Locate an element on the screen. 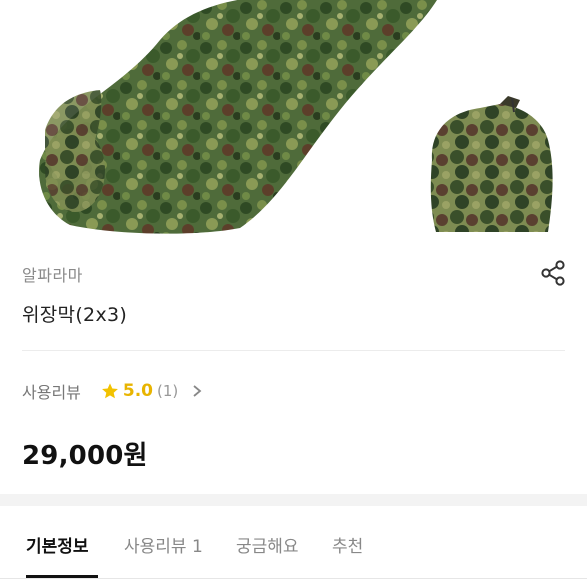 Image resolution: width=587 pixels, height=587 pixels. product-price: 29,000원 is located at coordinates (85, 456).